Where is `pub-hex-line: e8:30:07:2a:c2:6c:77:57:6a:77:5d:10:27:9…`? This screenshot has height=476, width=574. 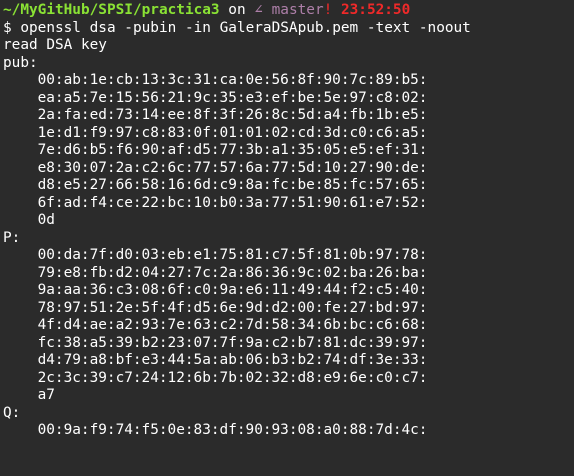
pub-hex-line: e8:30:07:2a:c2:6c:77:57:6a:77:5d:10:27:9… is located at coordinates (288, 169).